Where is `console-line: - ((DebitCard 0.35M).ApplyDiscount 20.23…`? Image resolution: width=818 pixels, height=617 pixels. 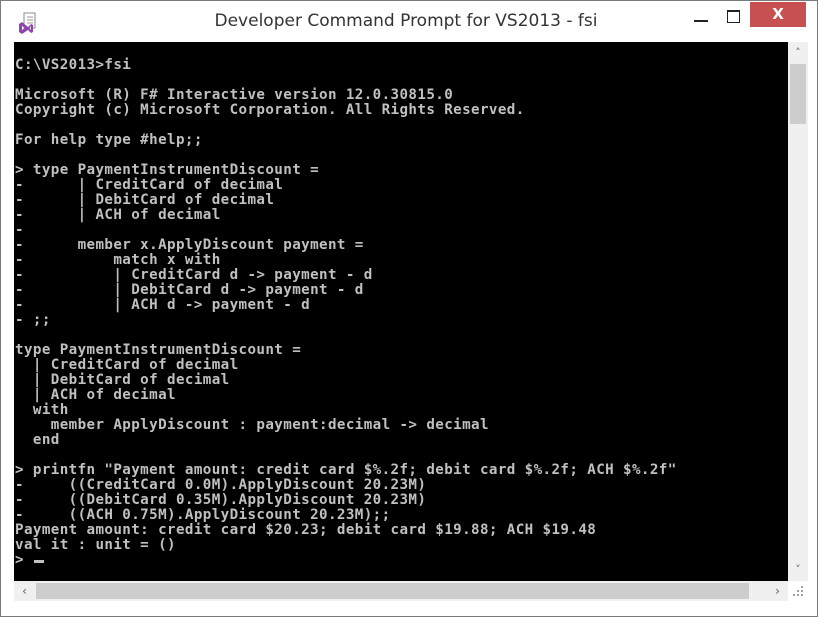
console-line: - ((DebitCard 0.35M).ApplyDiscount 20.23… is located at coordinates (221, 500).